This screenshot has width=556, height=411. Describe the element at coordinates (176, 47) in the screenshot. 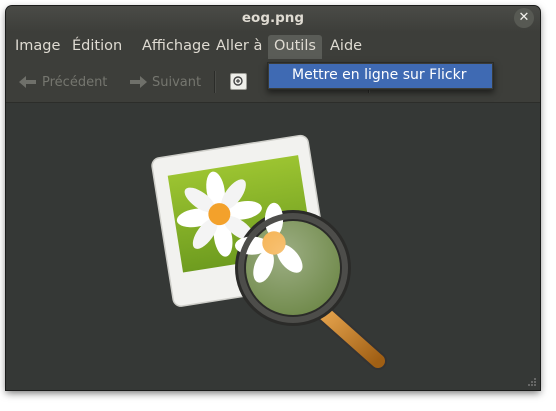

I see `menu-affichage: Affichage` at that location.